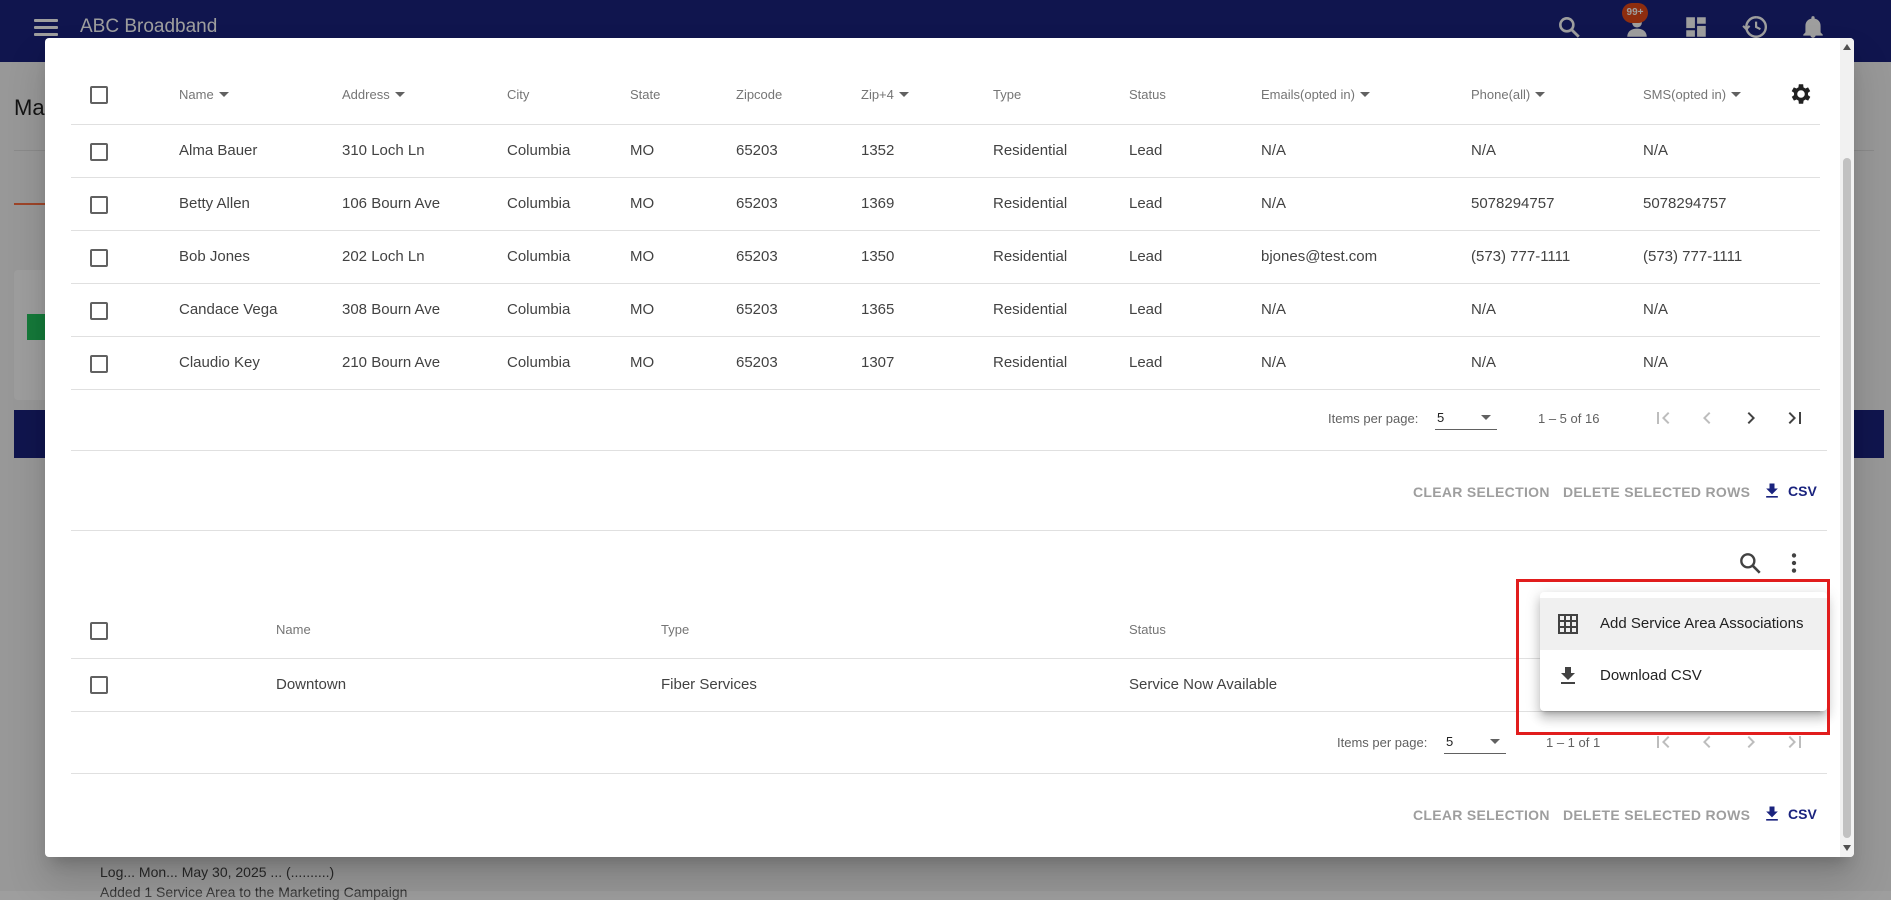  What do you see at coordinates (878, 362) in the screenshot?
I see `cell-zip4: 1307` at bounding box center [878, 362].